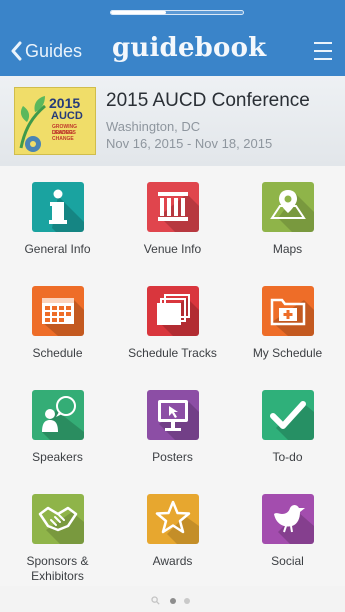  I want to click on tile-awards: Awards, so click(172, 530).